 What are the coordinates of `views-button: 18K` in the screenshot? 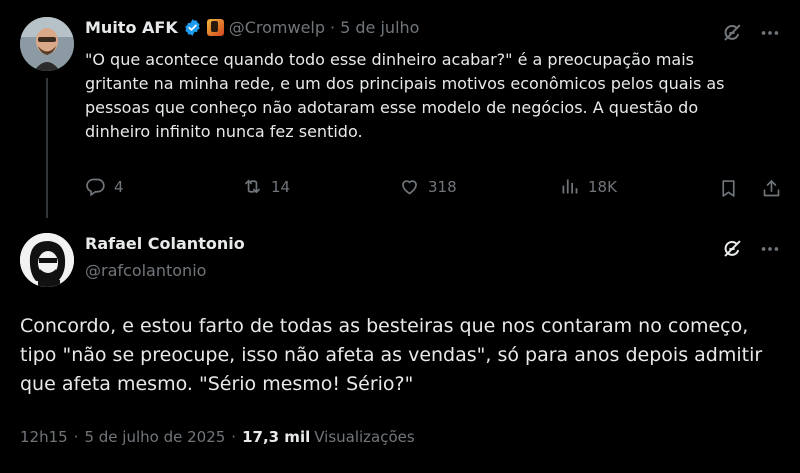 It's located at (588, 186).